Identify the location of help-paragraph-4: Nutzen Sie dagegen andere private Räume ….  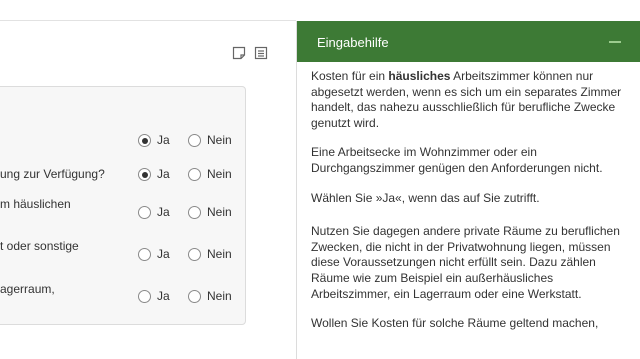
(465, 262).